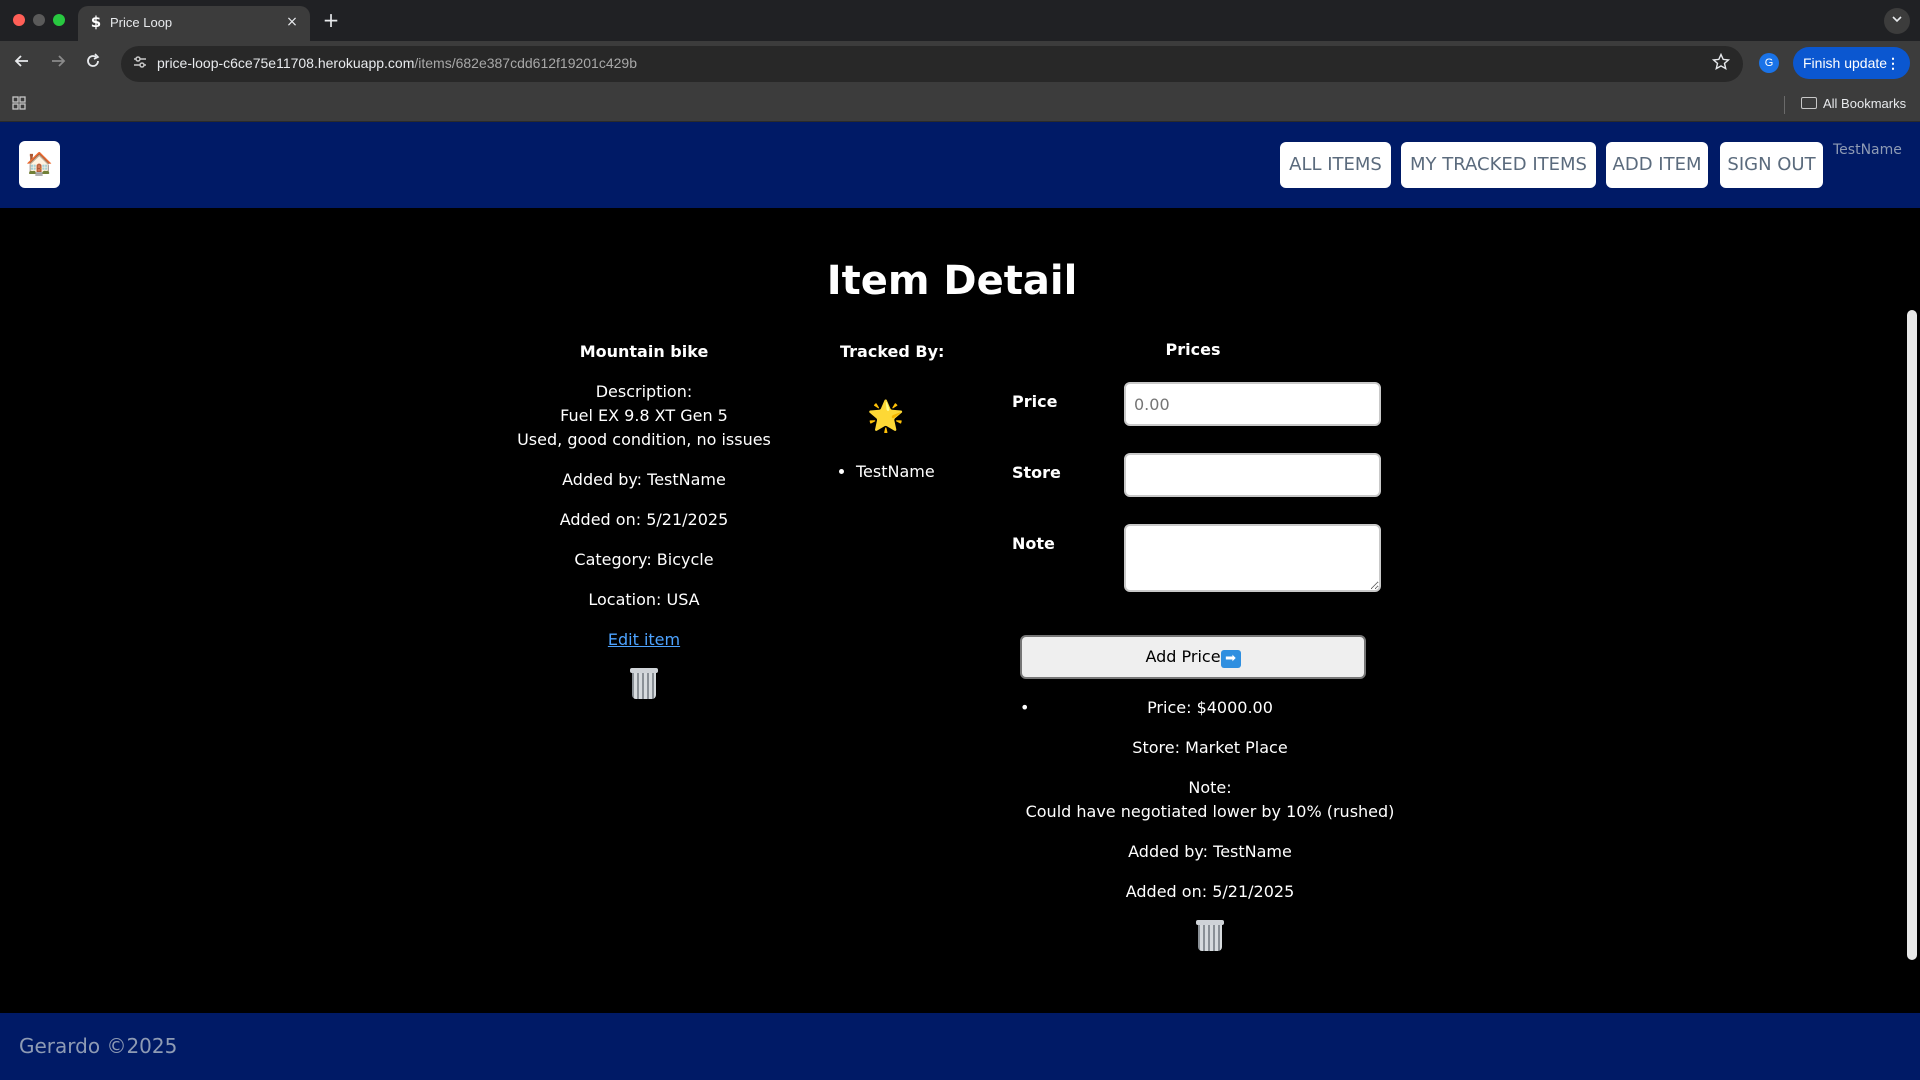  Describe the element at coordinates (1657, 165) in the screenshot. I see `nav-add-item: ADD ITEM` at that location.